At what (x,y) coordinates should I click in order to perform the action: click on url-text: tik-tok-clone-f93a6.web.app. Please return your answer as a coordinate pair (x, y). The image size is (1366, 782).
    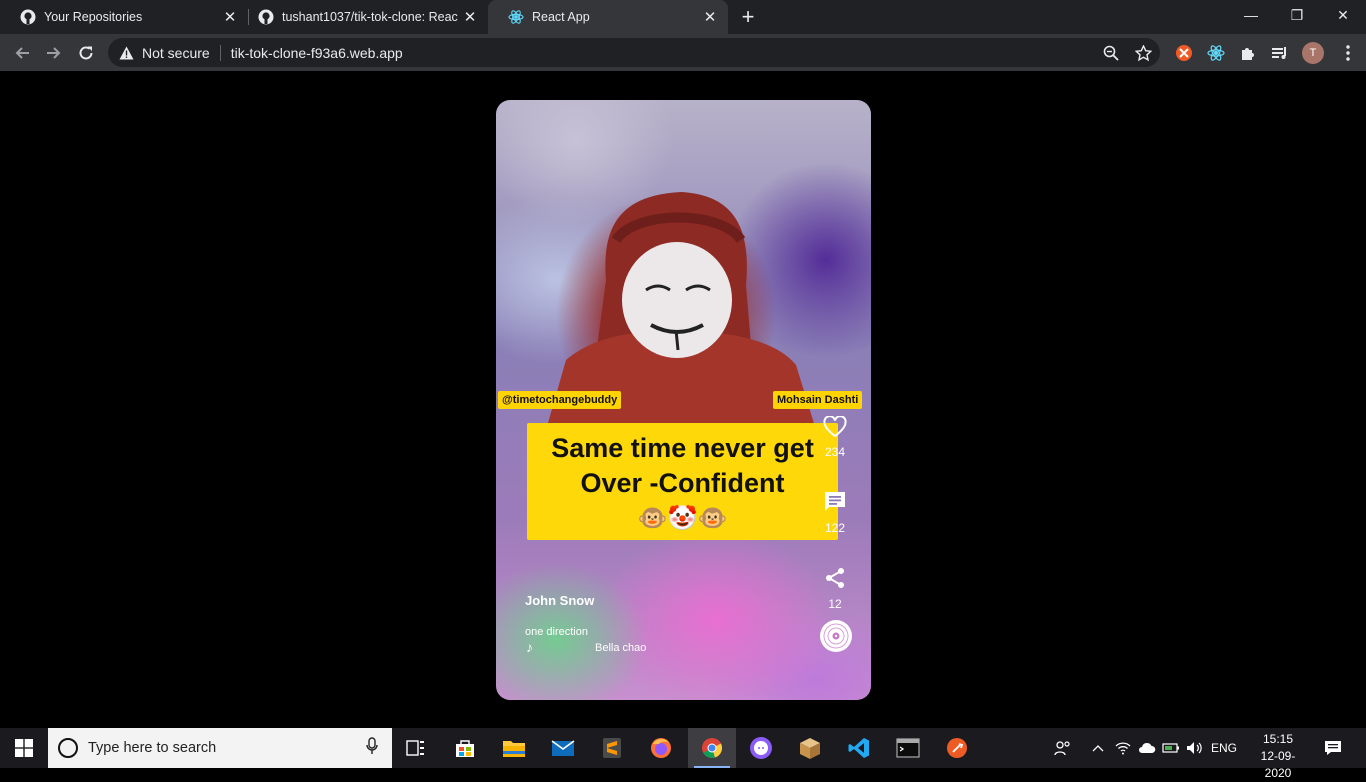
    Looking at the image, I should click on (317, 53).